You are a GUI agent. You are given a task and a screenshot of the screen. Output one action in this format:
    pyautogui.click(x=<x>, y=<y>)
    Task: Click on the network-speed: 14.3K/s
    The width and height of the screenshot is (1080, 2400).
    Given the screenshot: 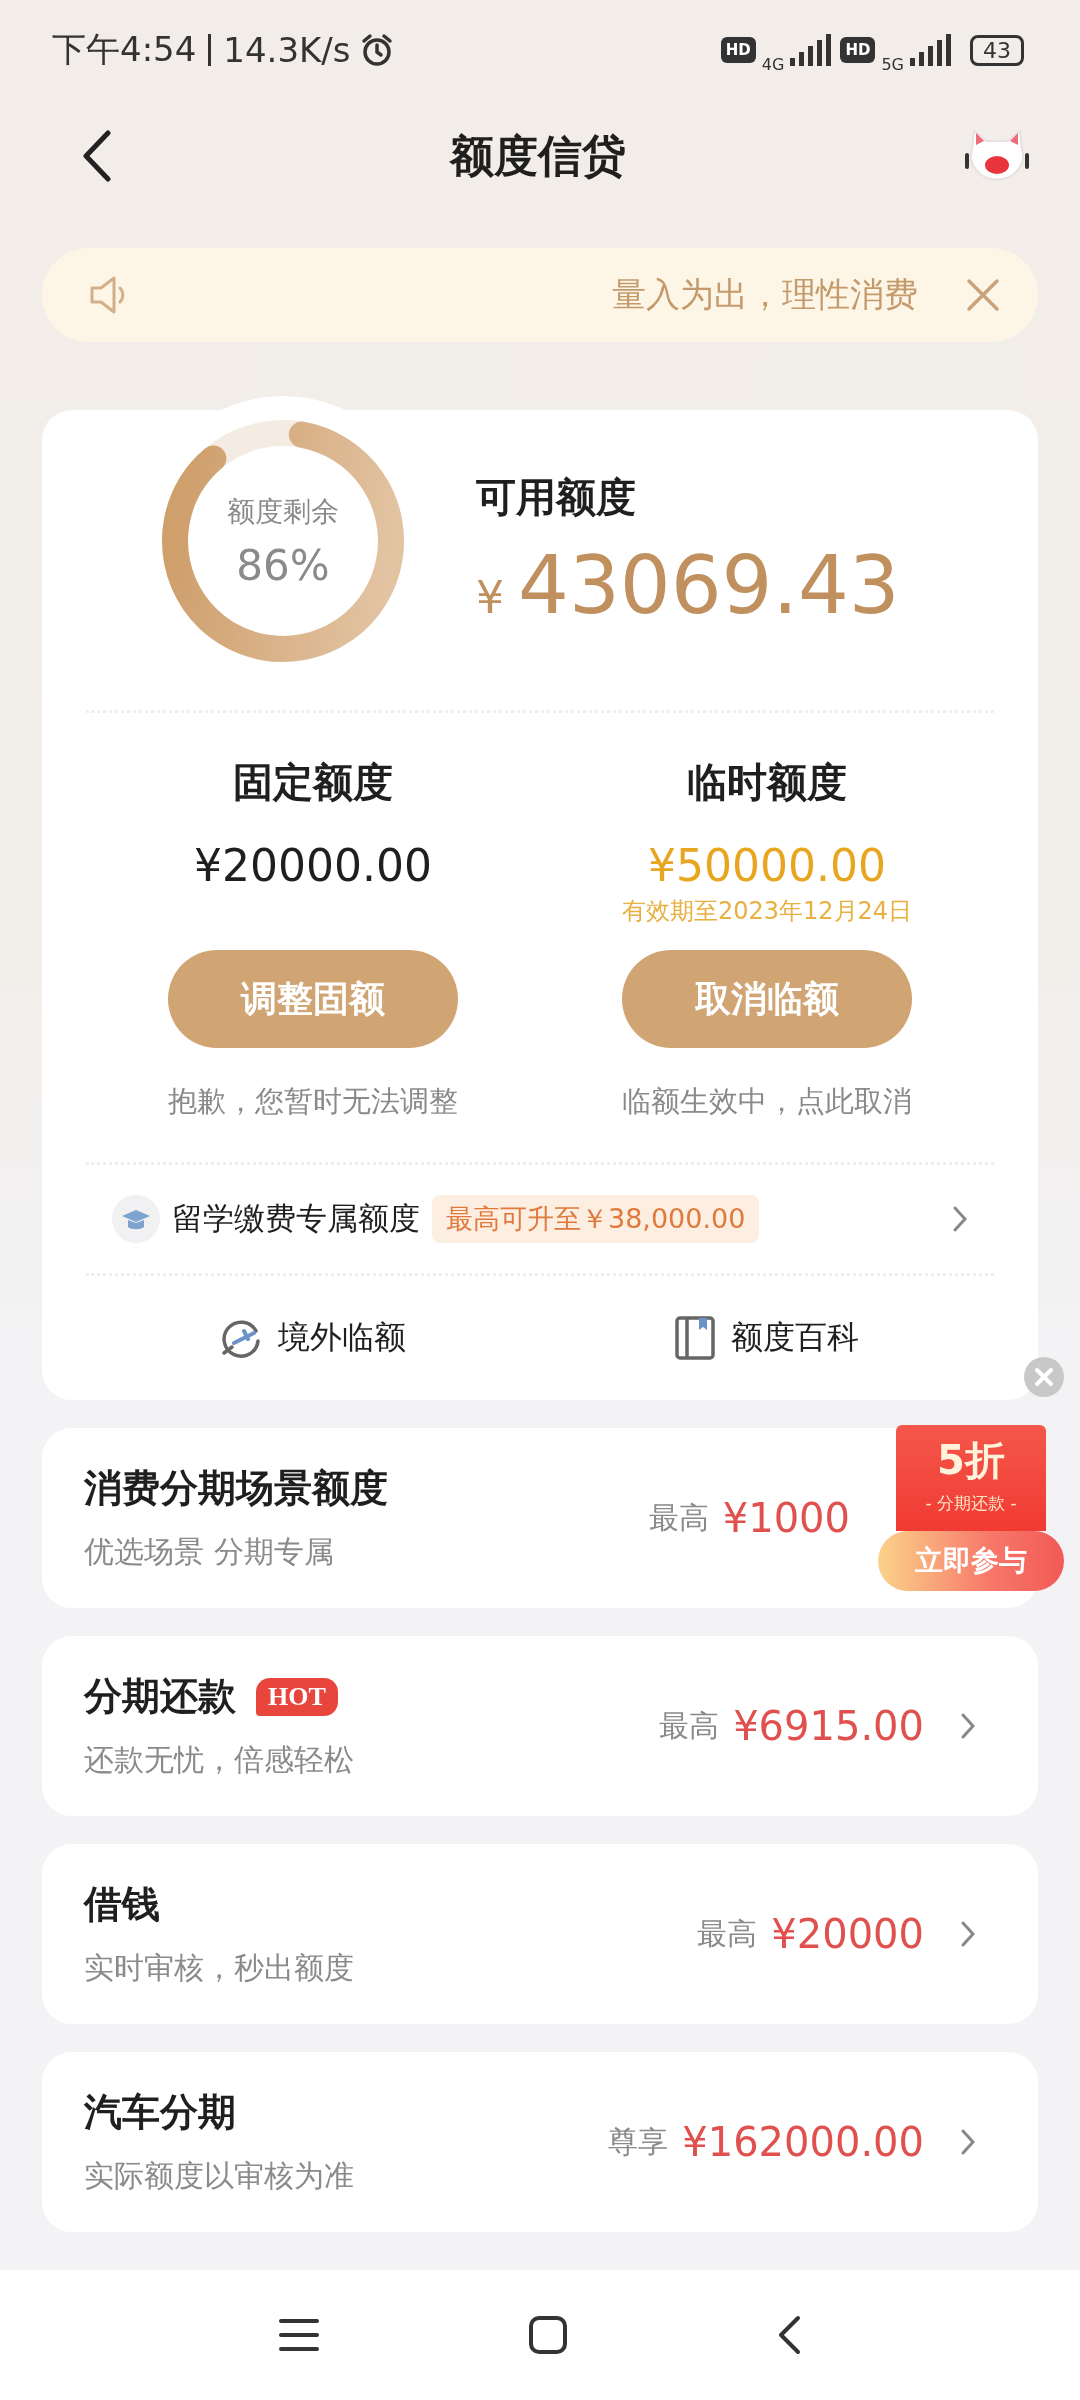 What is the action you would take?
    pyautogui.click(x=287, y=50)
    